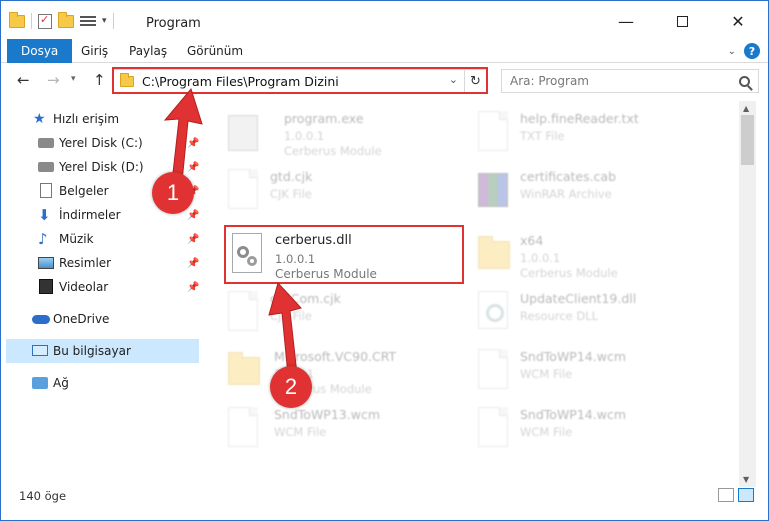 Image resolution: width=769 pixels, height=521 pixels. What do you see at coordinates (300, 80) in the screenshot?
I see `address-highlight-box` at bounding box center [300, 80].